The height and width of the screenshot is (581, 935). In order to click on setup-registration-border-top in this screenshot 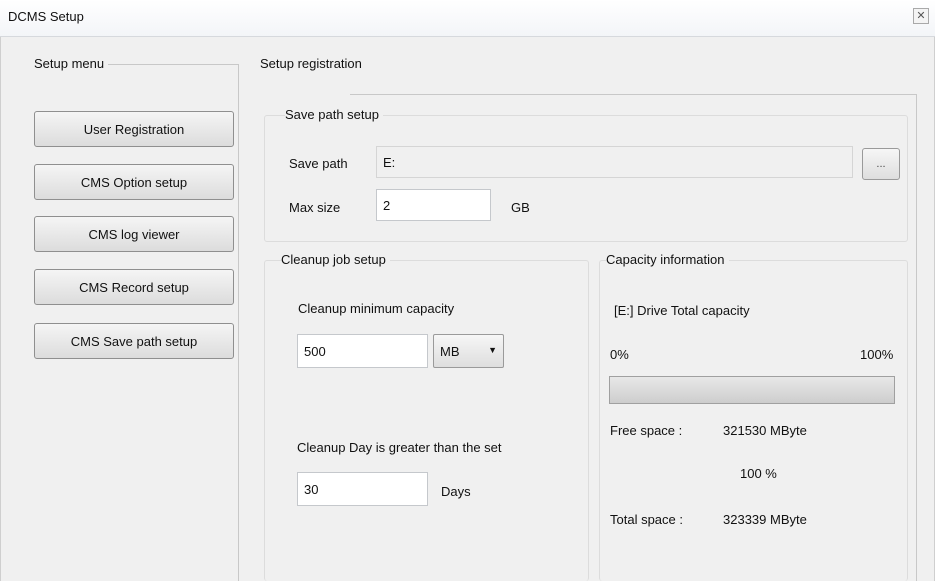, I will do `click(633, 94)`.